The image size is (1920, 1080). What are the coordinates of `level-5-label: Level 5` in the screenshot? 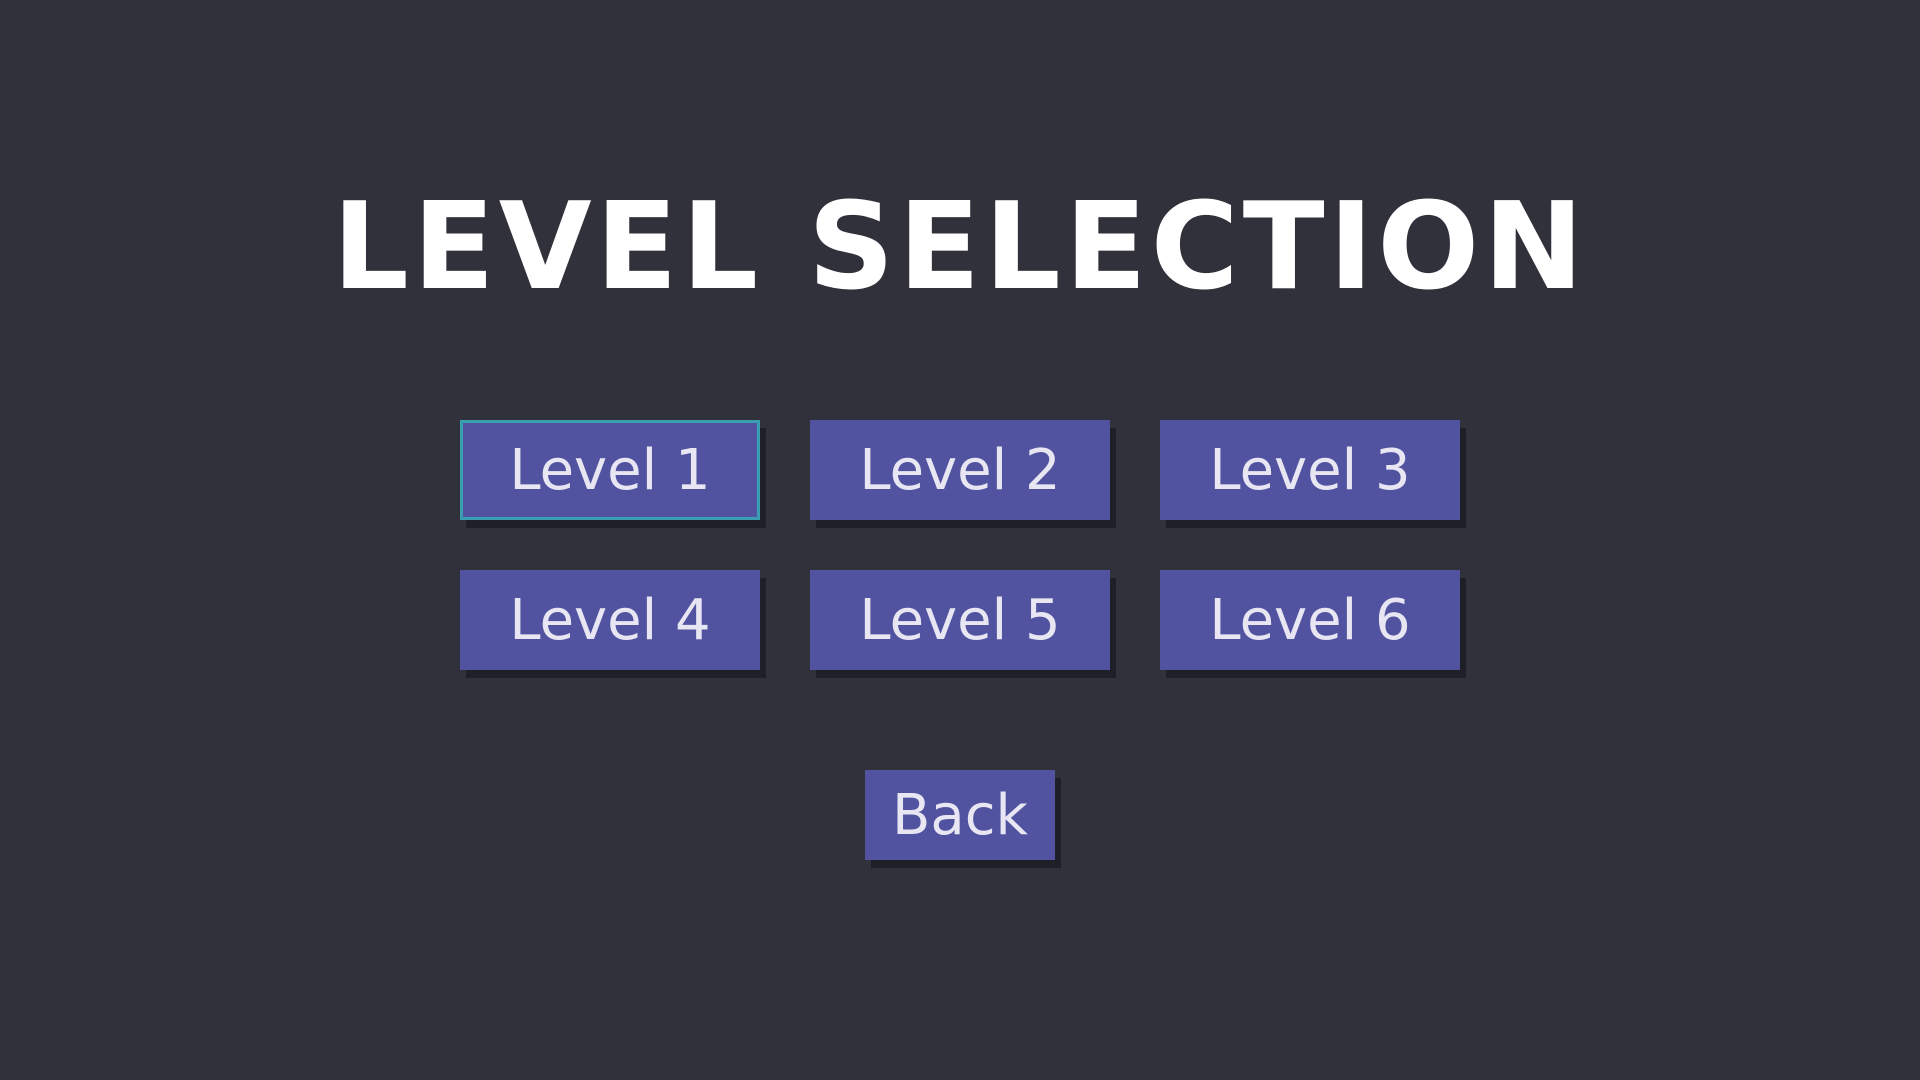 It's located at (960, 620).